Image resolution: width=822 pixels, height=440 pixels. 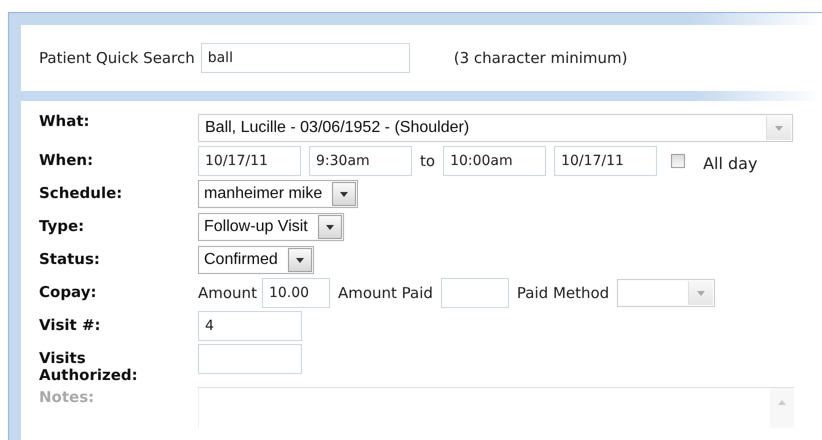 What do you see at coordinates (81, 192) in the screenshot?
I see `field-label: Schedule:` at bounding box center [81, 192].